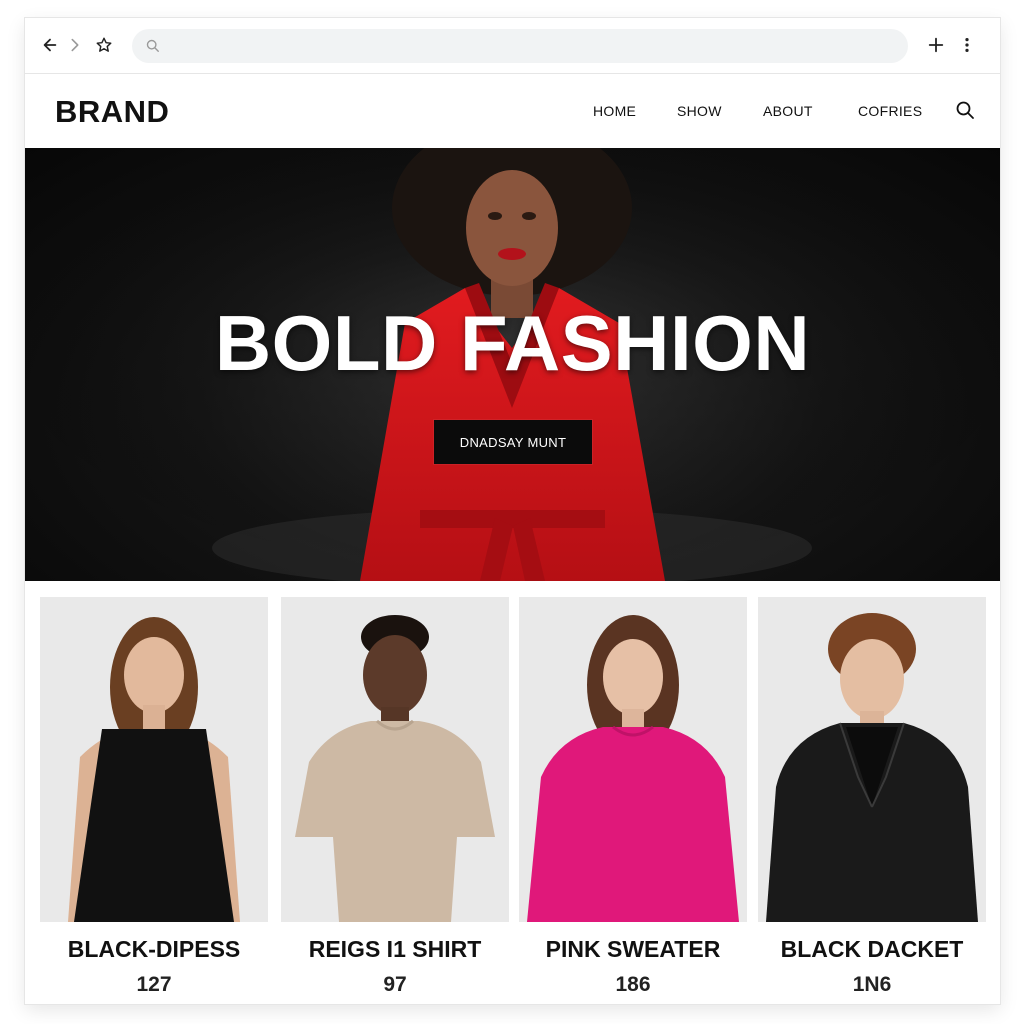  Describe the element at coordinates (699, 111) in the screenshot. I see `nav-link-show: SHOW` at that location.